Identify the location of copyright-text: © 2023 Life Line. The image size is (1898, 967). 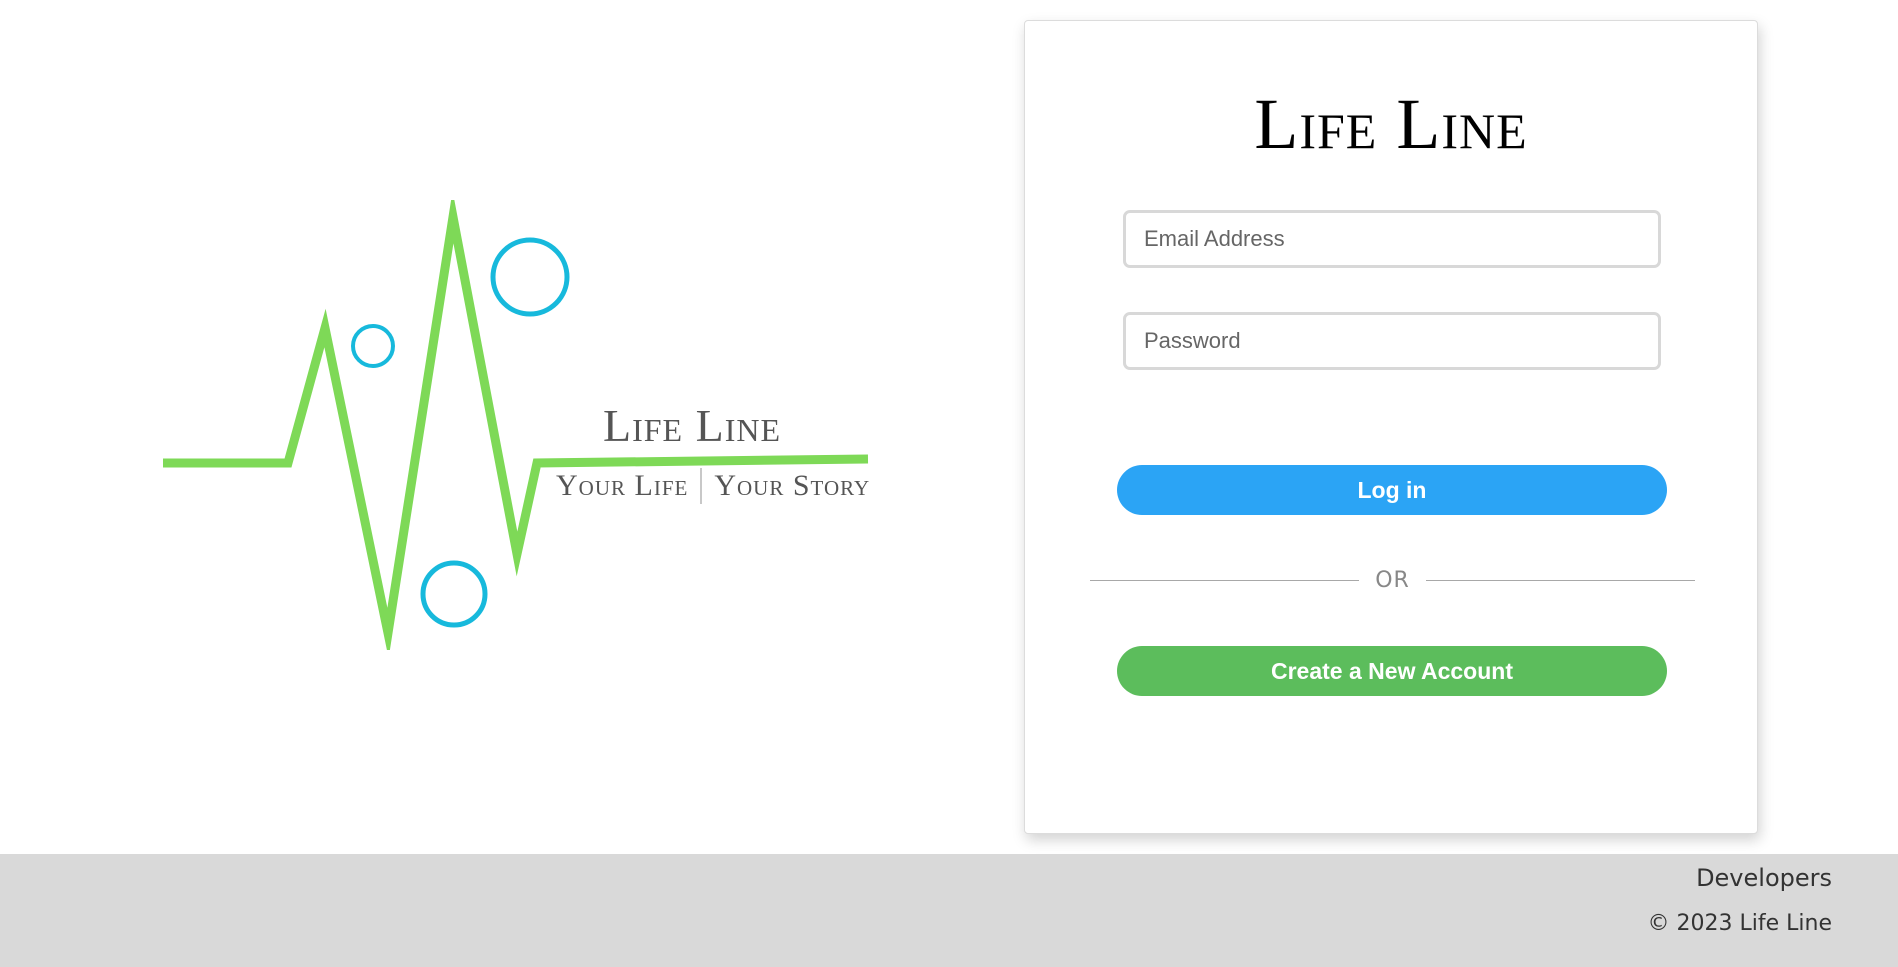
(1739, 923).